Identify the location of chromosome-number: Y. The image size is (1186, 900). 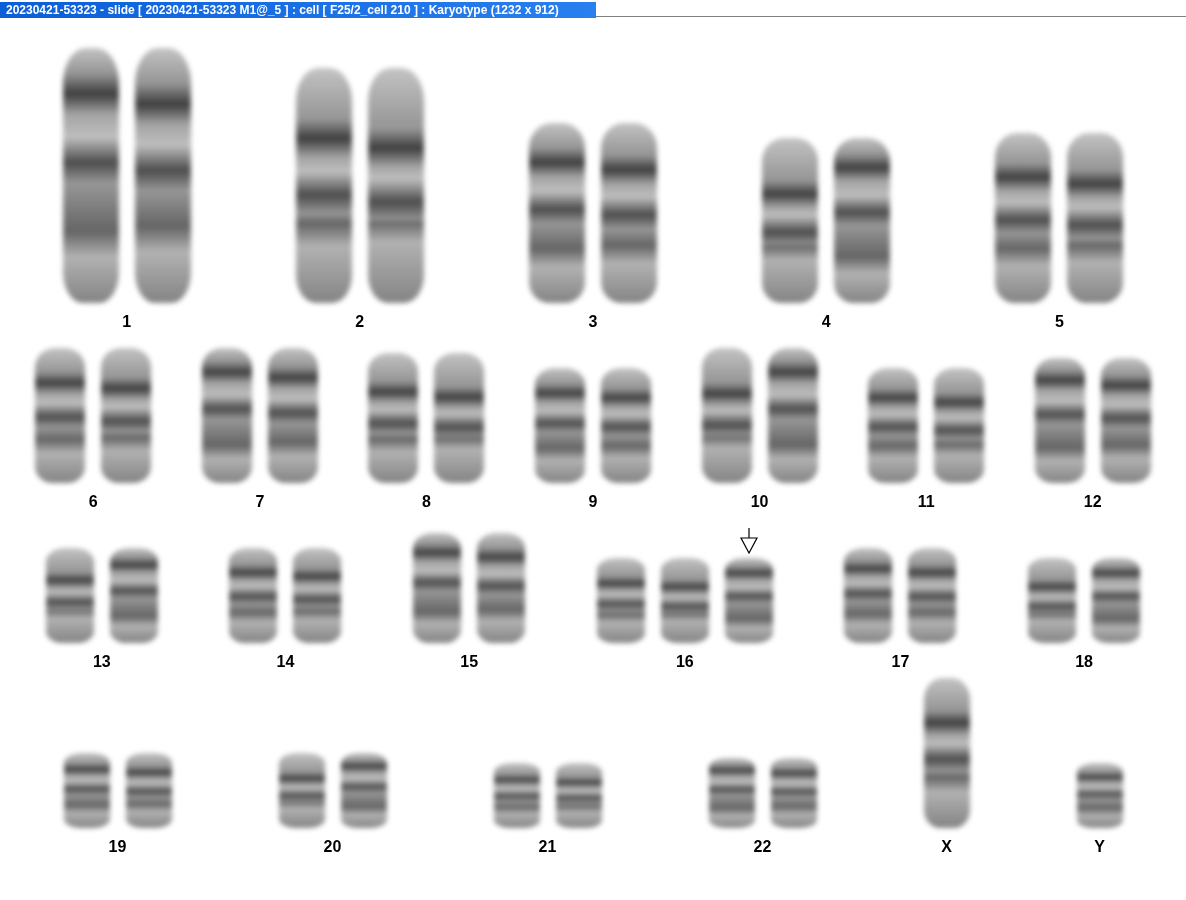
(1099, 847).